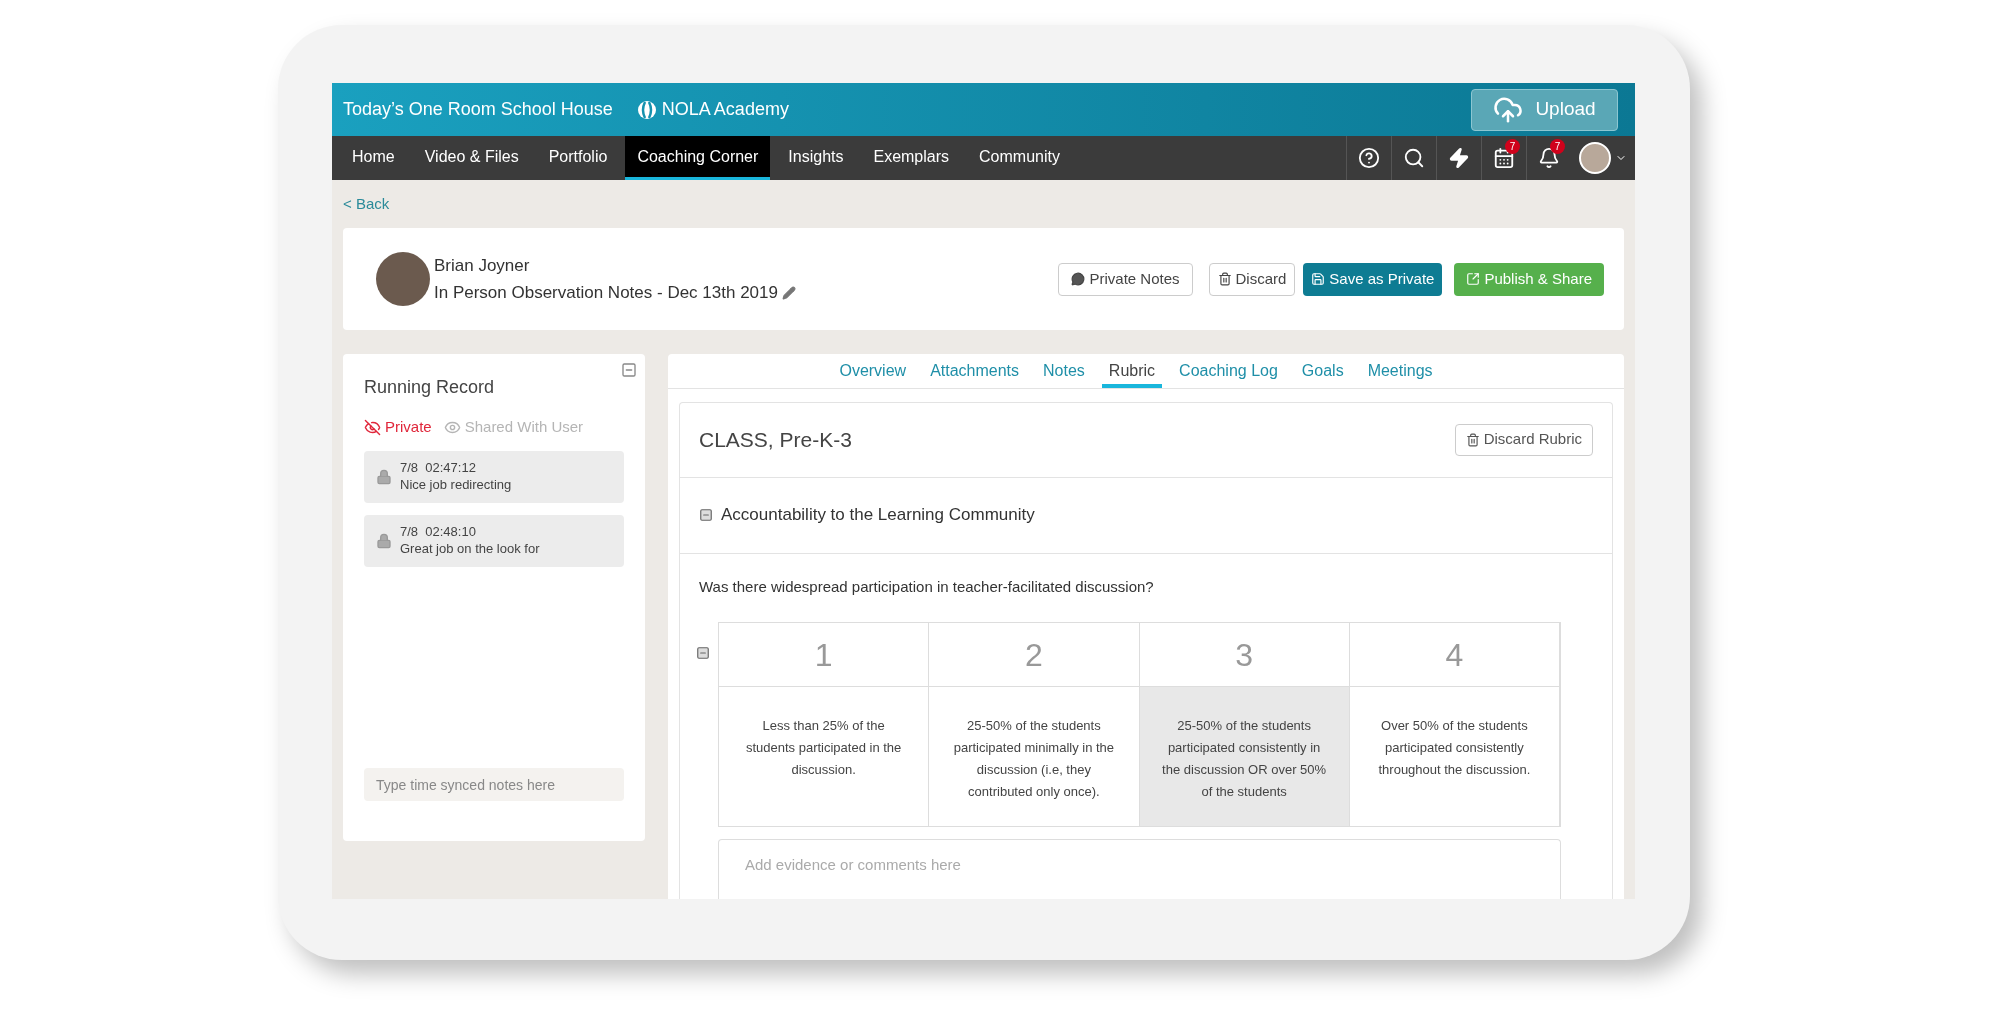 This screenshot has height=1019, width=2000. Describe the element at coordinates (482, 265) in the screenshot. I see `teacher-name: Brian Joyner` at that location.